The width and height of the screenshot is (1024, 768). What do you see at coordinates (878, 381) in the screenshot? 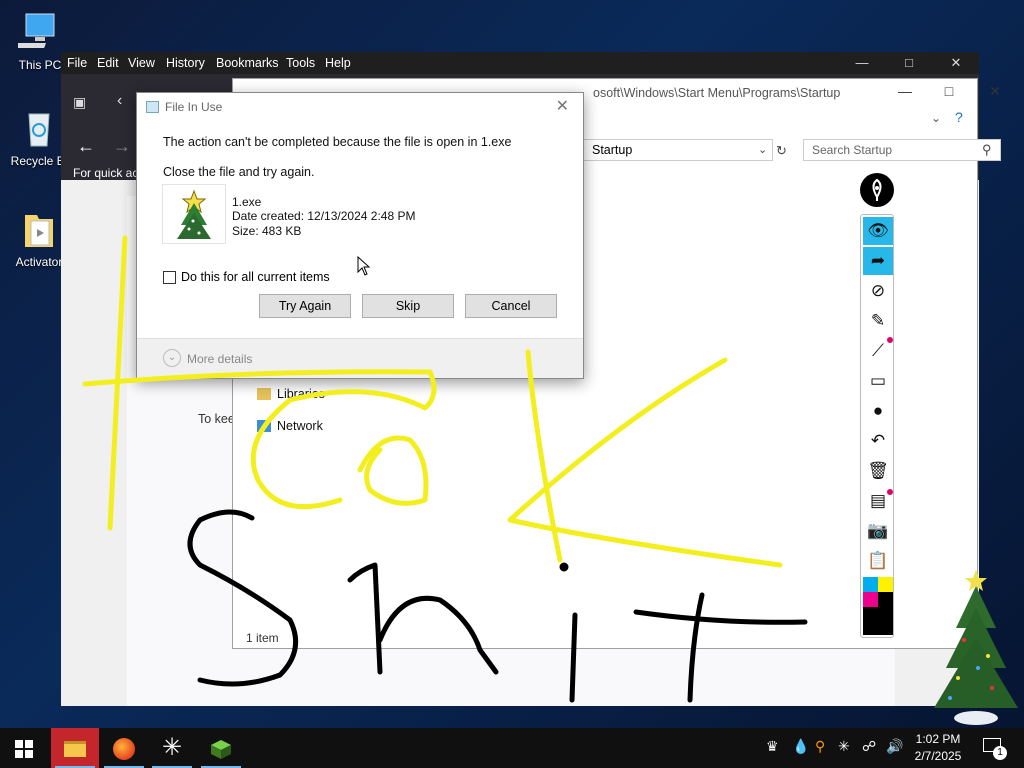
I see `eraser-icon: ▭` at bounding box center [878, 381].